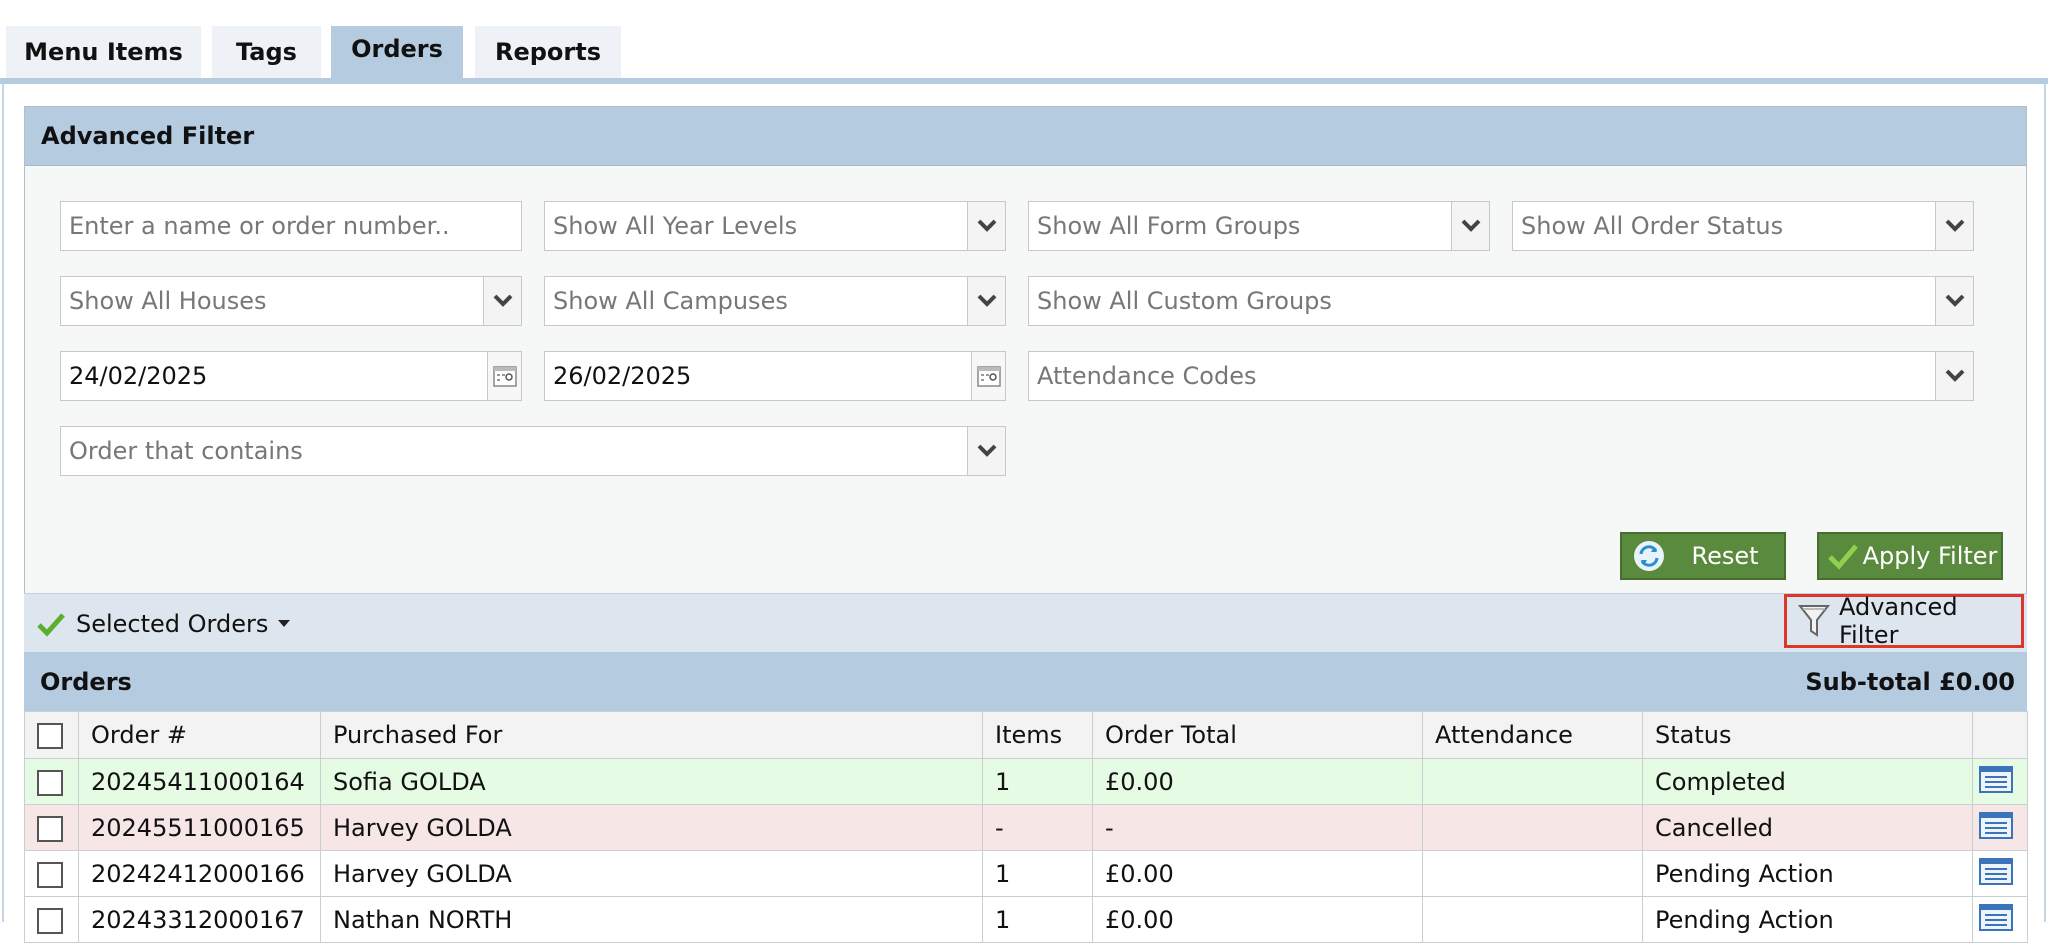 Image resolution: width=2048 pixels, height=943 pixels. What do you see at coordinates (1257, 827) in the screenshot?
I see `order-total: -` at bounding box center [1257, 827].